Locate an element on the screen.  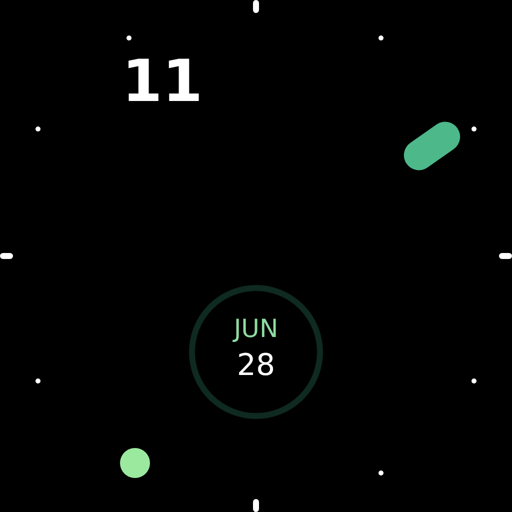
day-text: 28 is located at coordinates (256, 366).